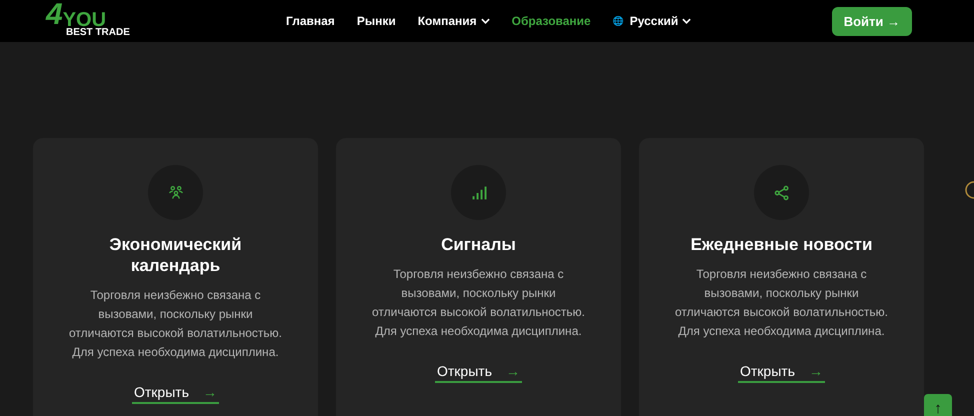  I want to click on scroll-top-button: ↑, so click(938, 405).